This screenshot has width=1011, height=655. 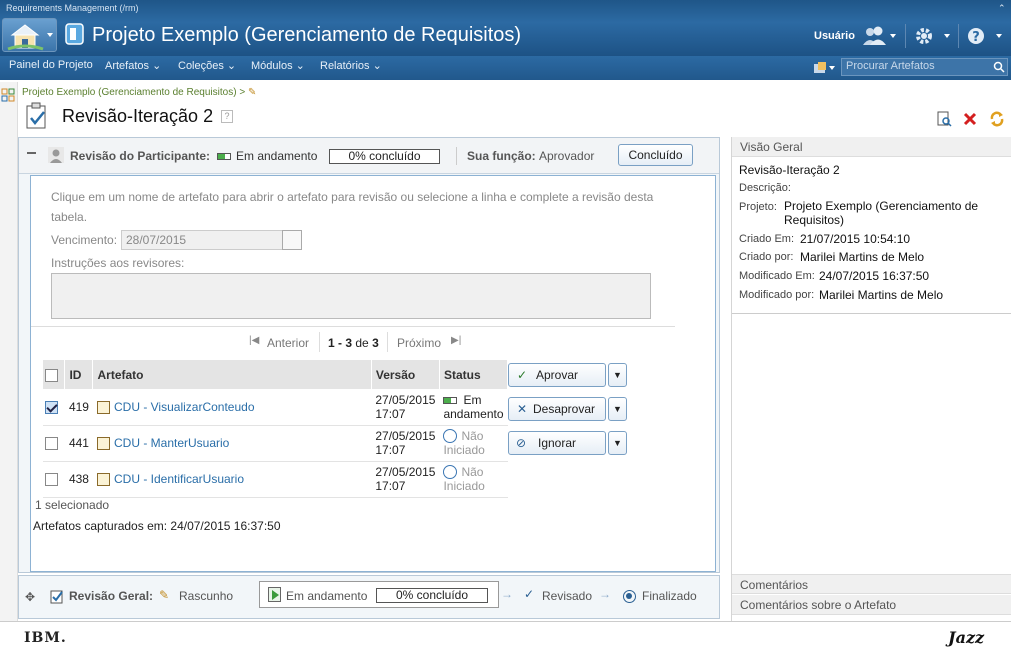 I want to click on disapprove-button: ✕ Desaprovar, so click(x=557, y=409).